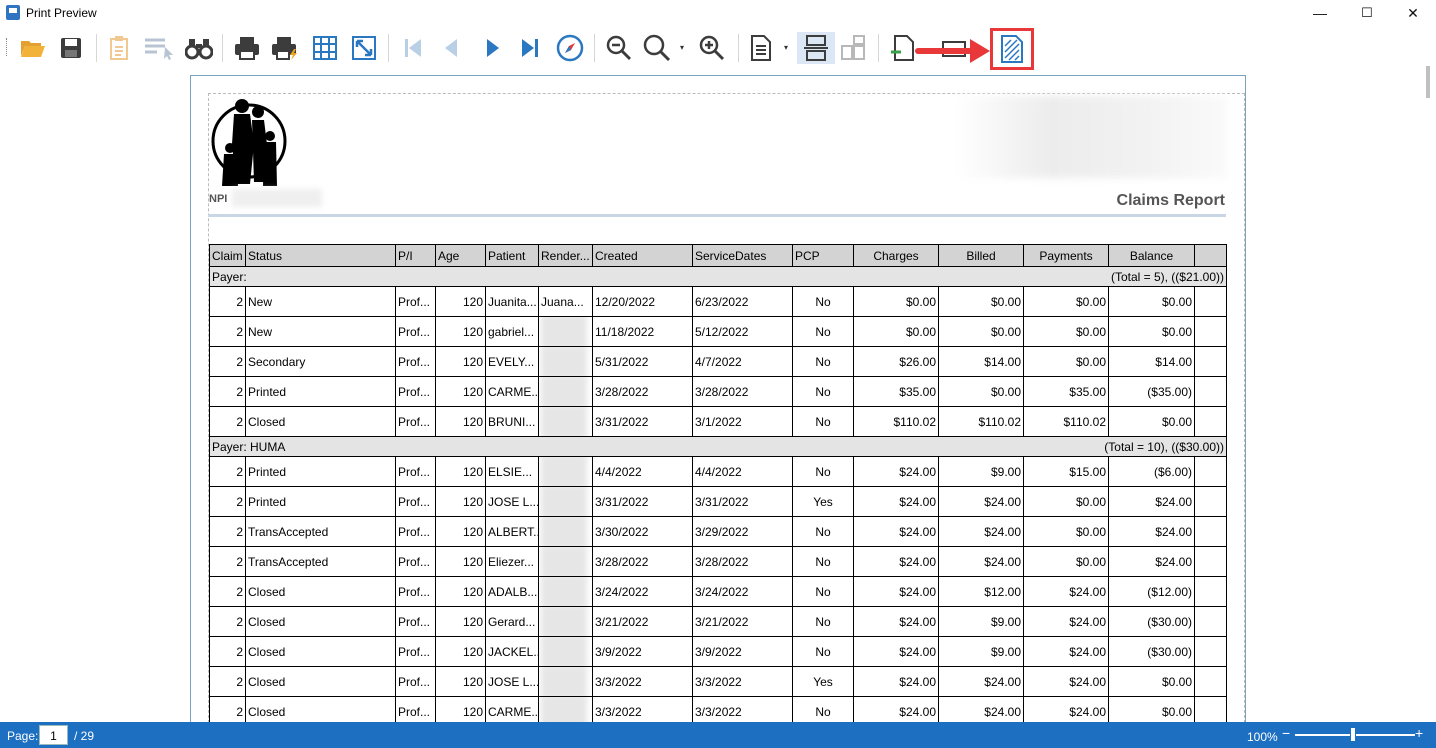 Image resolution: width=1436 pixels, height=748 pixels. Describe the element at coordinates (325, 48) in the screenshot. I see `page-setup-icon` at that location.